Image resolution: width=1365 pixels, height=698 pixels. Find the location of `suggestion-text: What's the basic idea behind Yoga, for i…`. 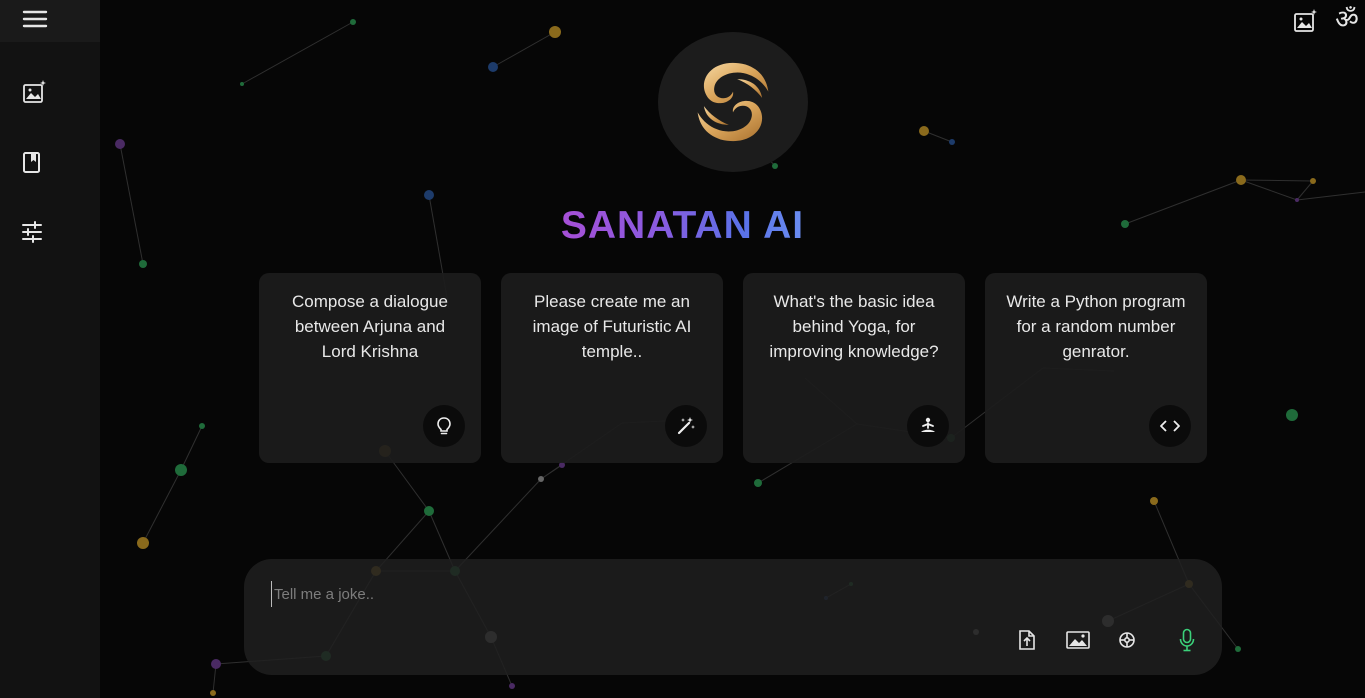

suggestion-text: What's the basic idea behind Yoga, for i… is located at coordinates (854, 326).